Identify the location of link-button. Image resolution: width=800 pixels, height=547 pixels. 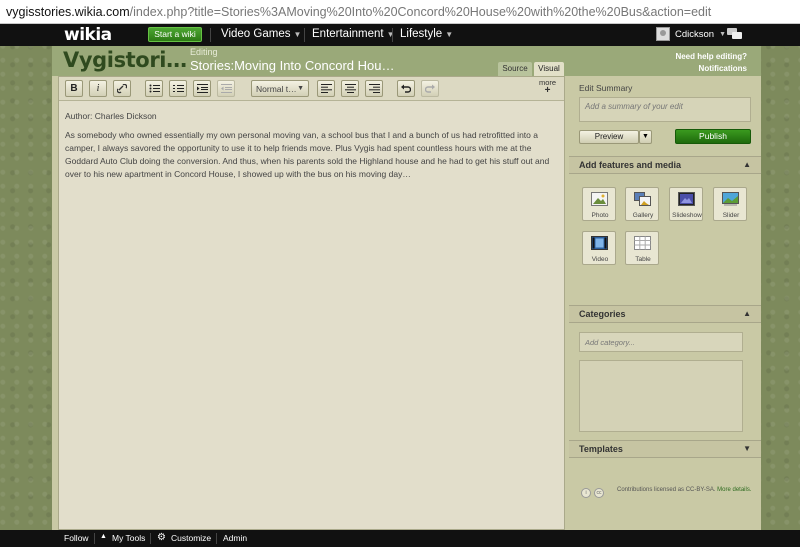
(122, 88).